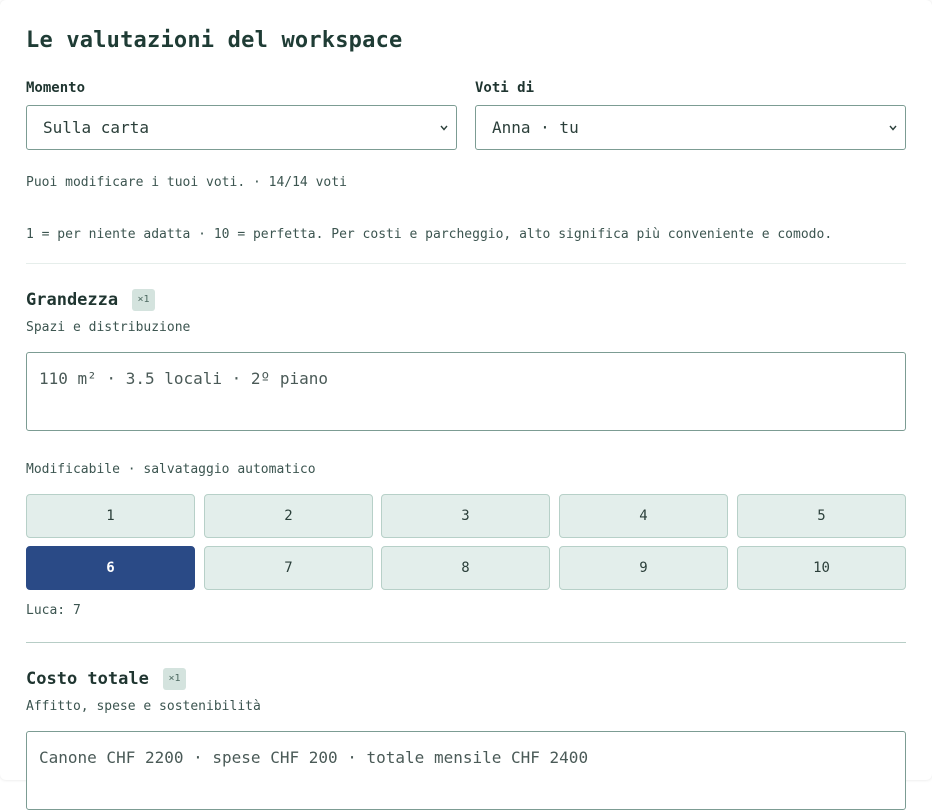 The height and width of the screenshot is (810, 932). Describe the element at coordinates (505, 88) in the screenshot. I see `voter-label: Voti di` at that location.